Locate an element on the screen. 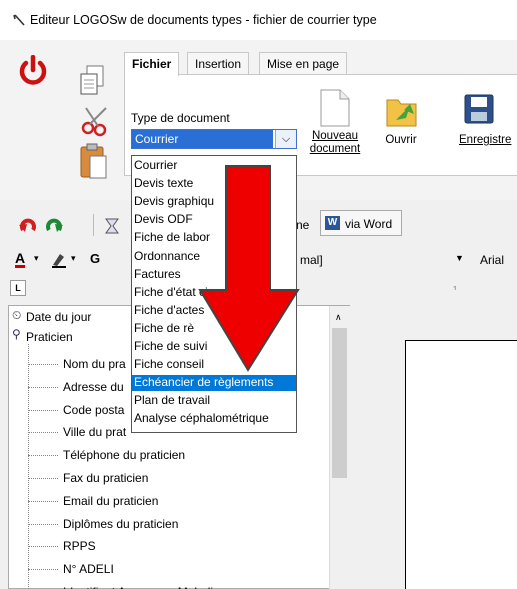 This screenshot has width=517, height=589. doc-type-value: Courrier is located at coordinates (202, 139).